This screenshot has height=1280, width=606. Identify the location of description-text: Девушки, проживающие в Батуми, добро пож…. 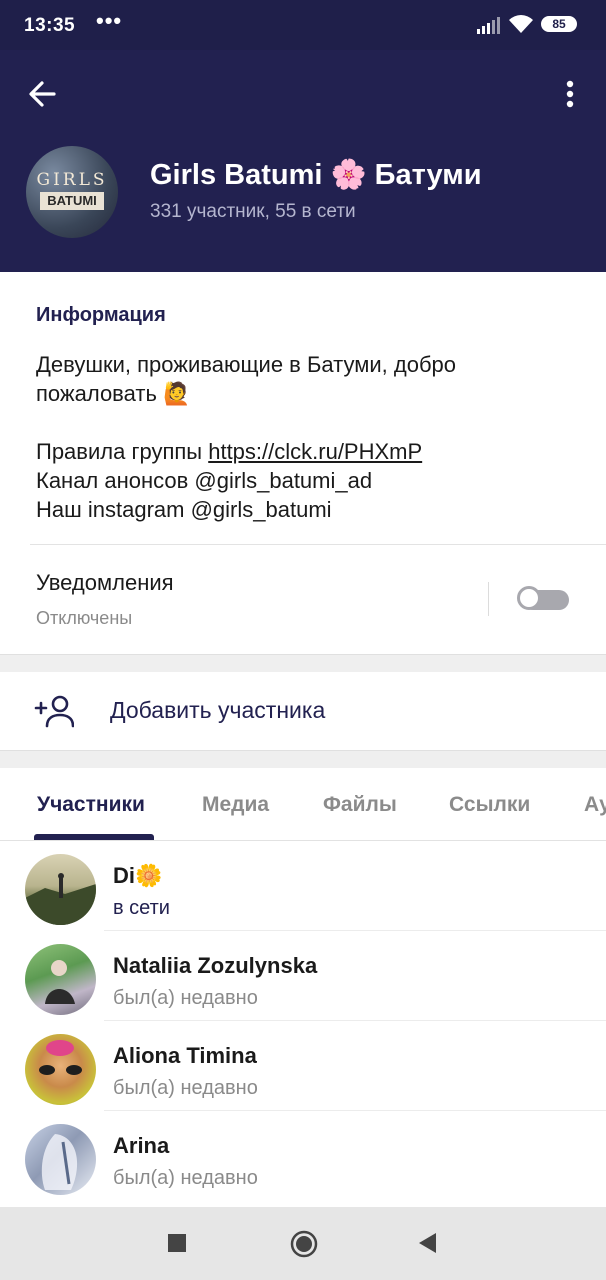
(246, 379).